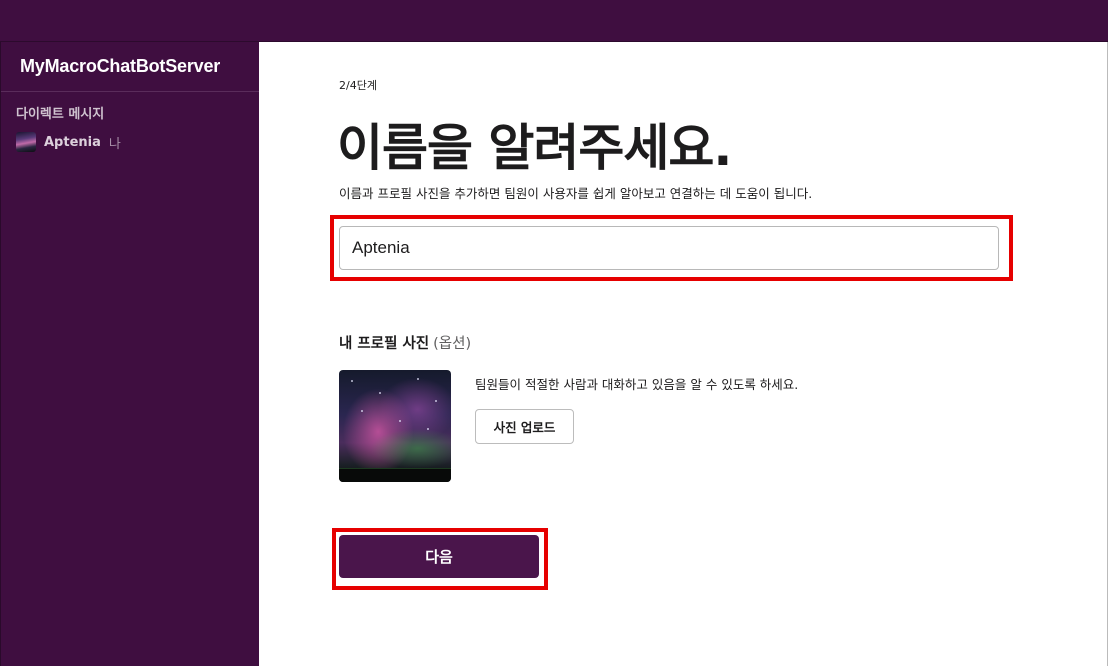  I want to click on upload-photo-button: 사진 업로드, so click(524, 426).